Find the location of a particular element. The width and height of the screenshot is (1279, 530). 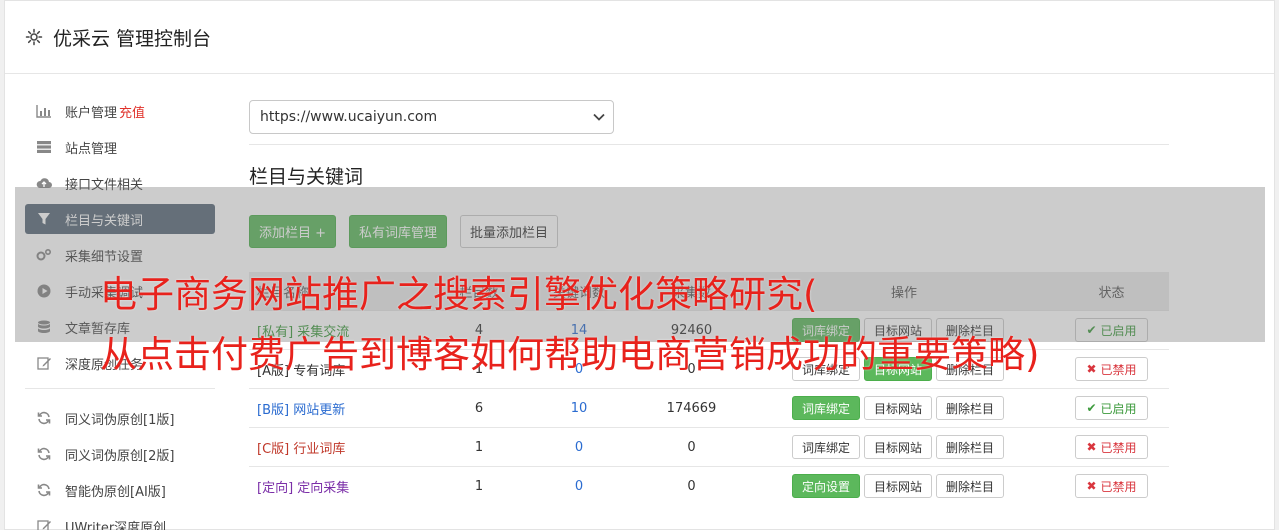

sidebar-item-synonym-v2: 同义词伪原创[2版] is located at coordinates (120, 454).